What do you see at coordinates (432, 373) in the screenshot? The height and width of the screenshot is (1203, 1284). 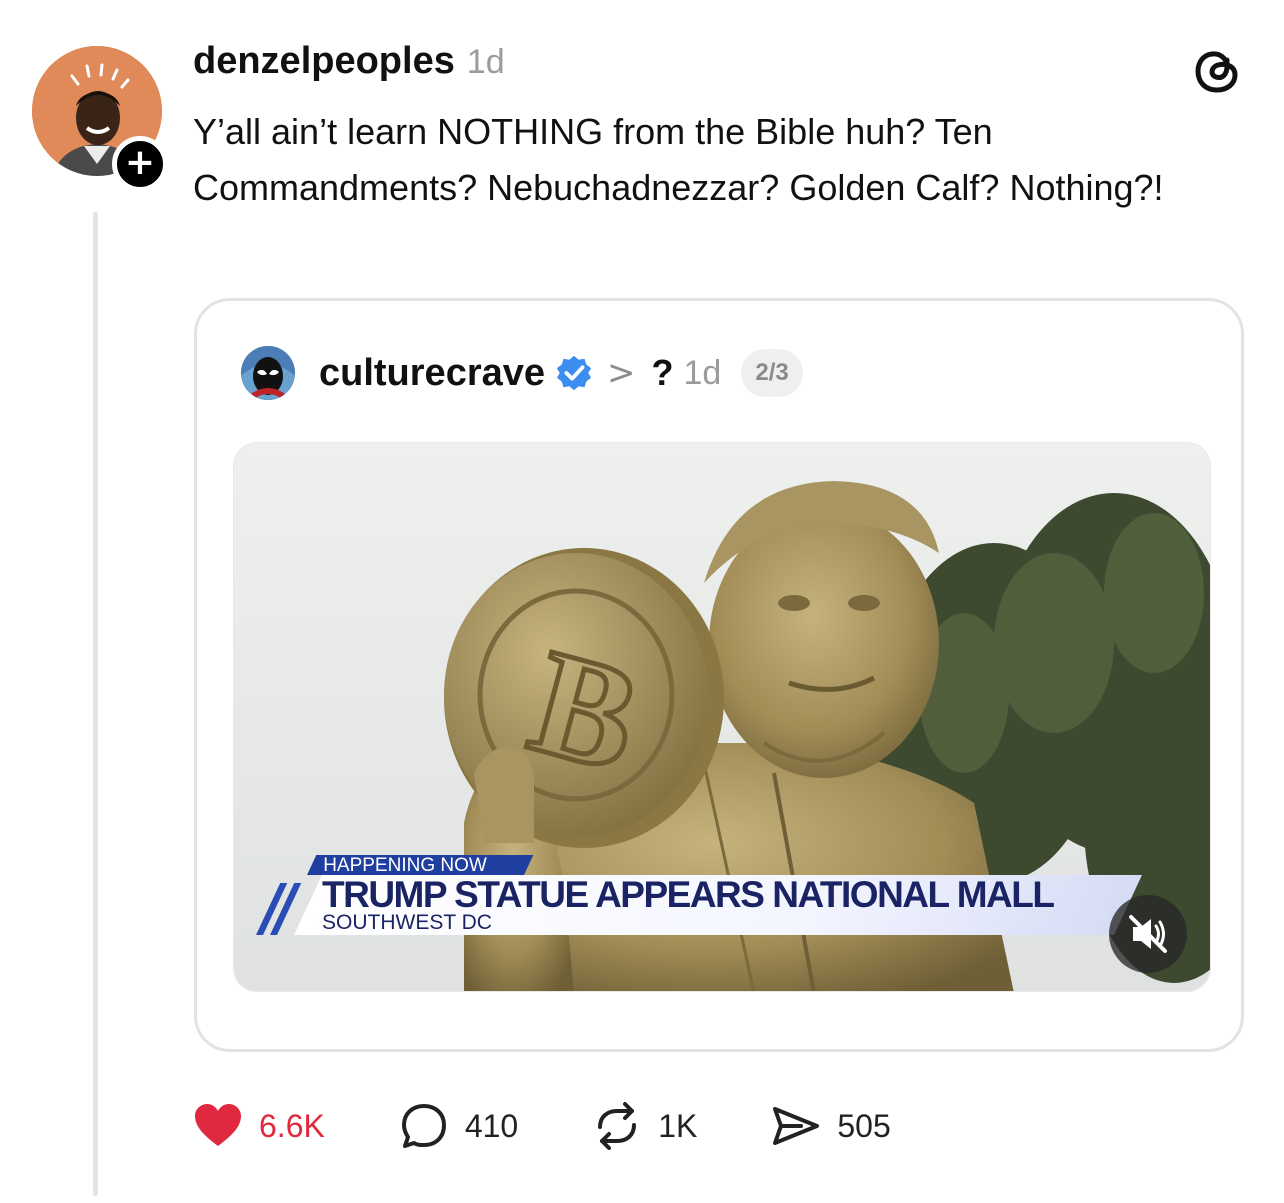 I see `quoted-username: culturecrave` at bounding box center [432, 373].